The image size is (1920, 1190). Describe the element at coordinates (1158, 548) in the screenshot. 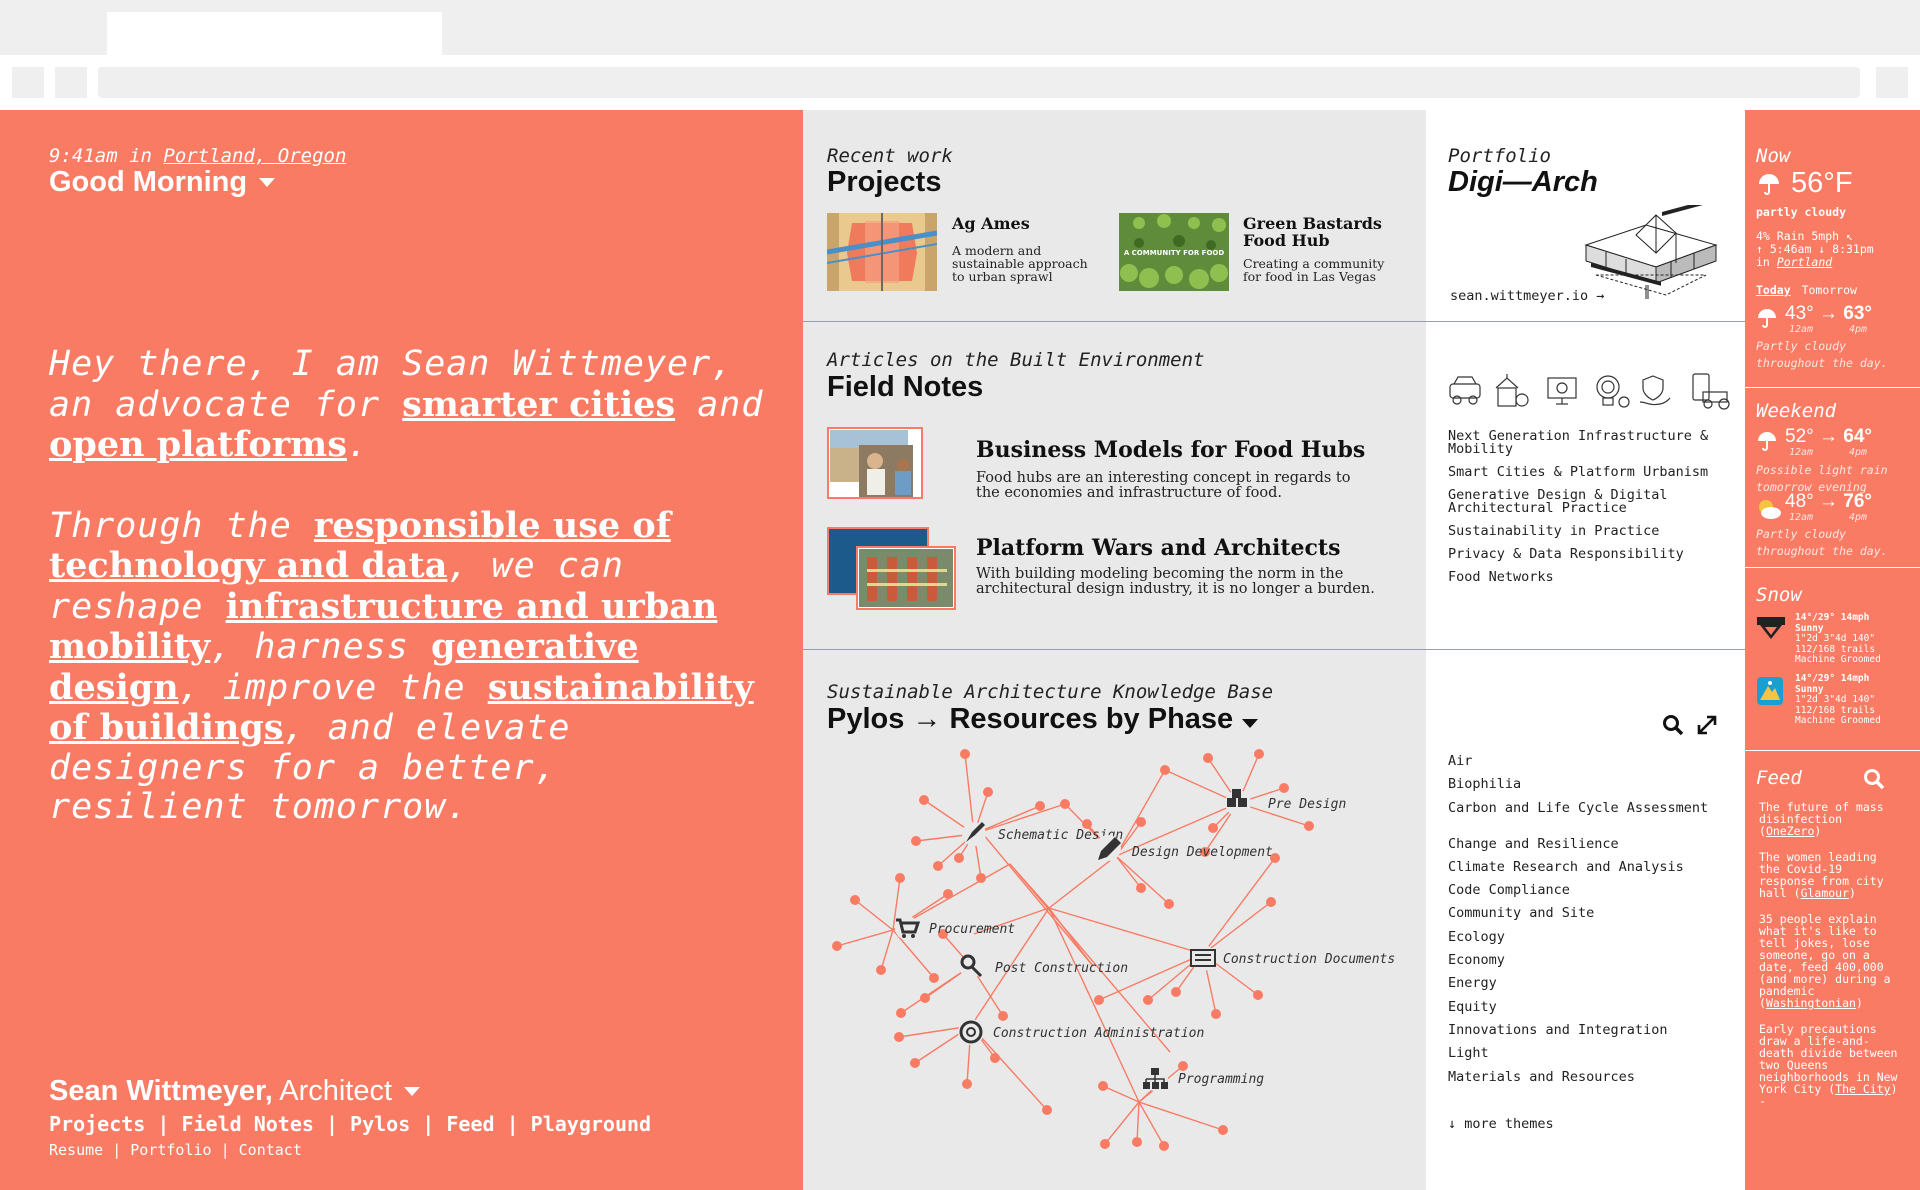

I see `article-title: Platform Wars and Architects` at that location.